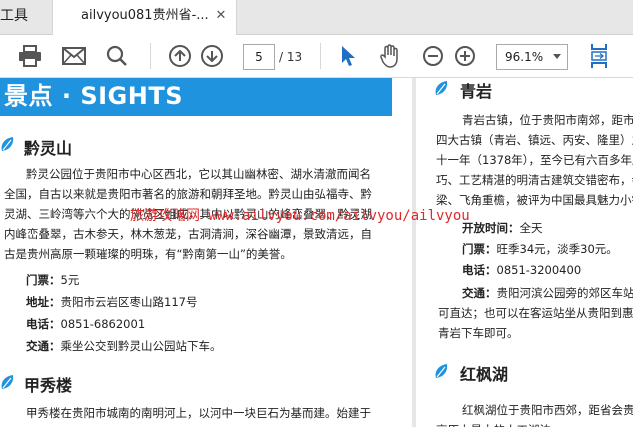 This screenshot has height=427, width=633. Describe the element at coordinates (433, 56) in the screenshot. I see `zoom-out-icon` at that location.